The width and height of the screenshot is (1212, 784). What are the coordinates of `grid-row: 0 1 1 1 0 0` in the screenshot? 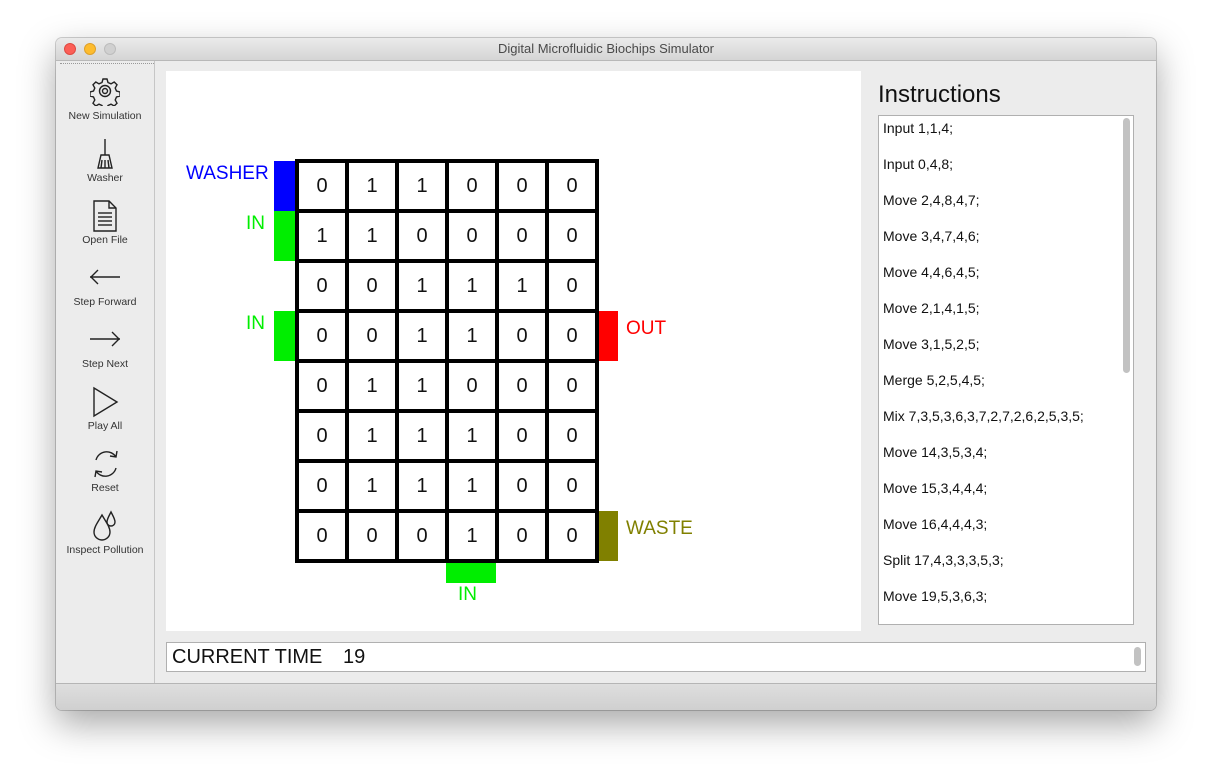 It's located at (447, 436).